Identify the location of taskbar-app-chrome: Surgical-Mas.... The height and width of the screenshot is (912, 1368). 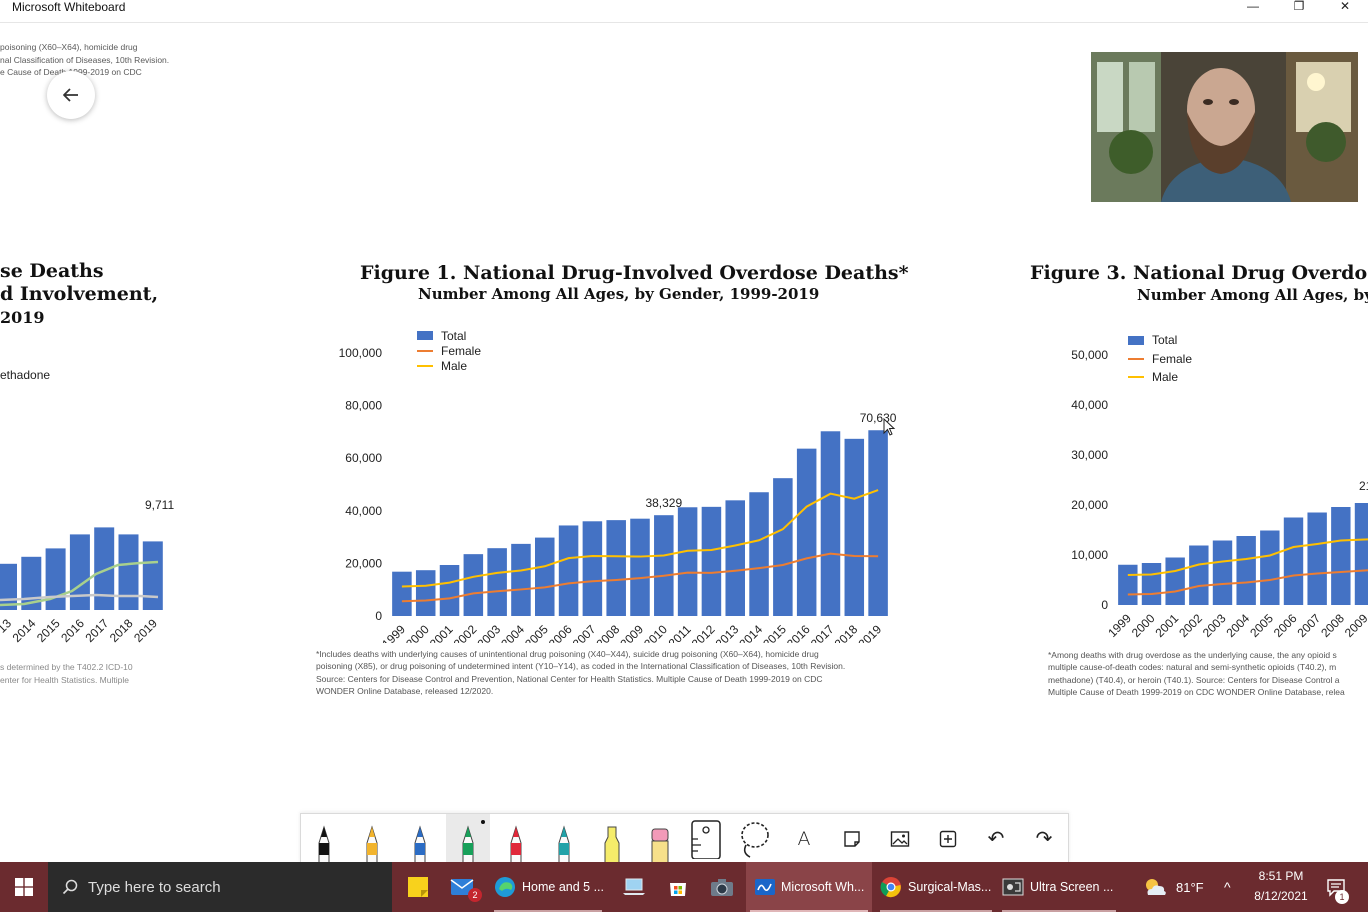
(936, 887).